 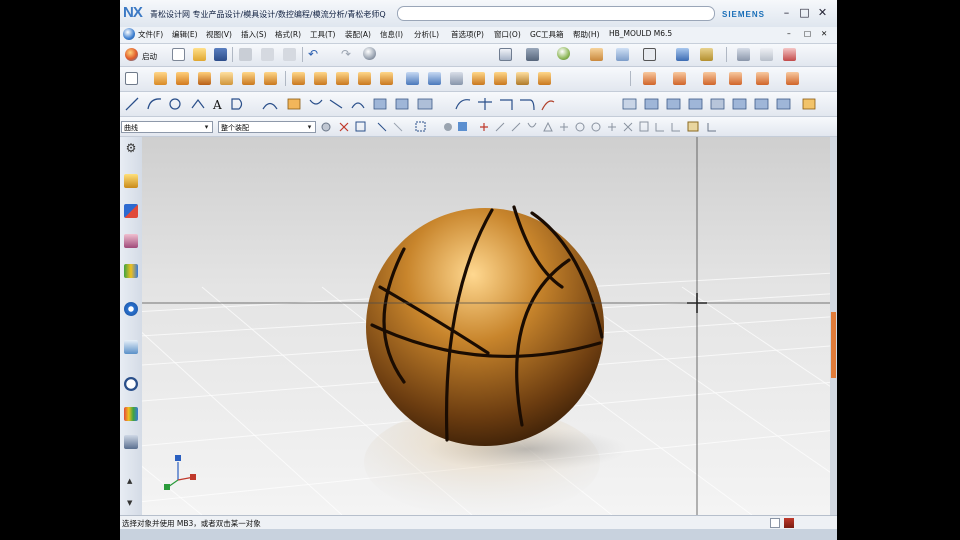 What do you see at coordinates (131, 211) in the screenshot?
I see `constraint-navigator-icon` at bounding box center [131, 211].